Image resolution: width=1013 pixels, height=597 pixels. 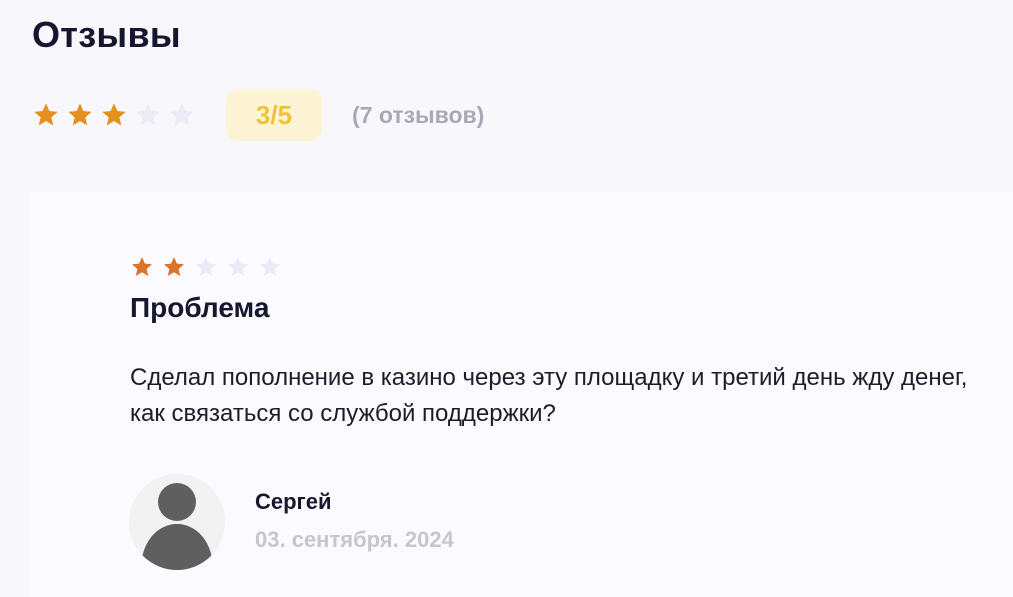 I want to click on review-star-rating, so click(x=210, y=267).